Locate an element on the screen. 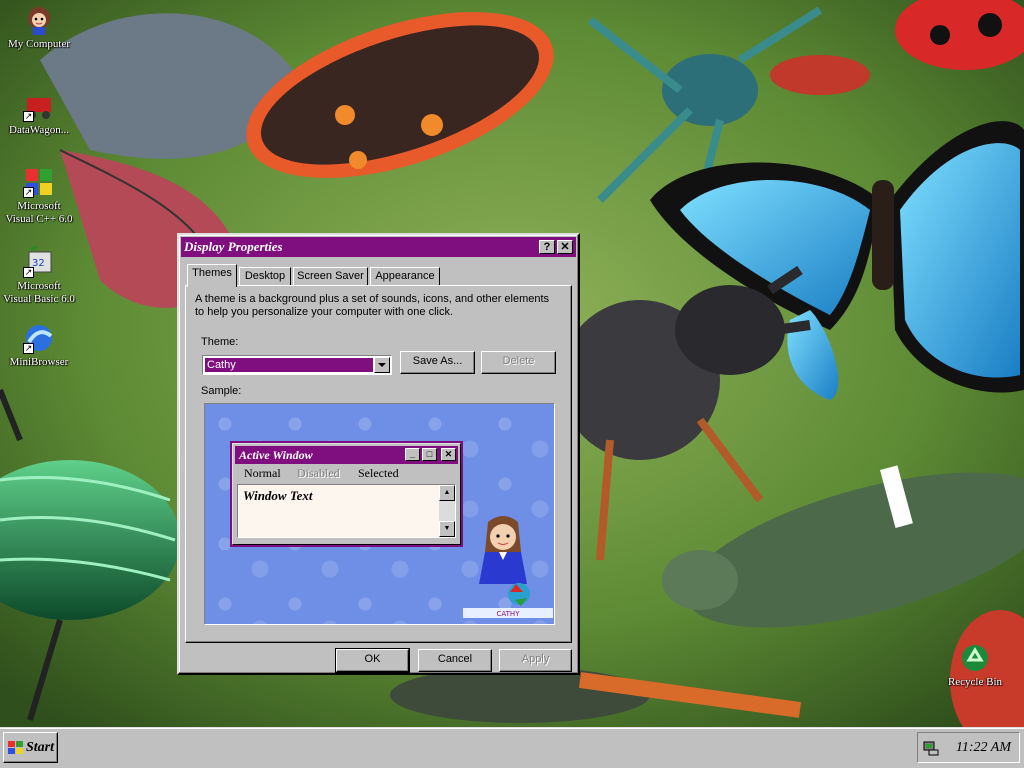 Image resolution: width=1024 pixels, height=768 pixels. clock: 11:22 AM is located at coordinates (983, 748).